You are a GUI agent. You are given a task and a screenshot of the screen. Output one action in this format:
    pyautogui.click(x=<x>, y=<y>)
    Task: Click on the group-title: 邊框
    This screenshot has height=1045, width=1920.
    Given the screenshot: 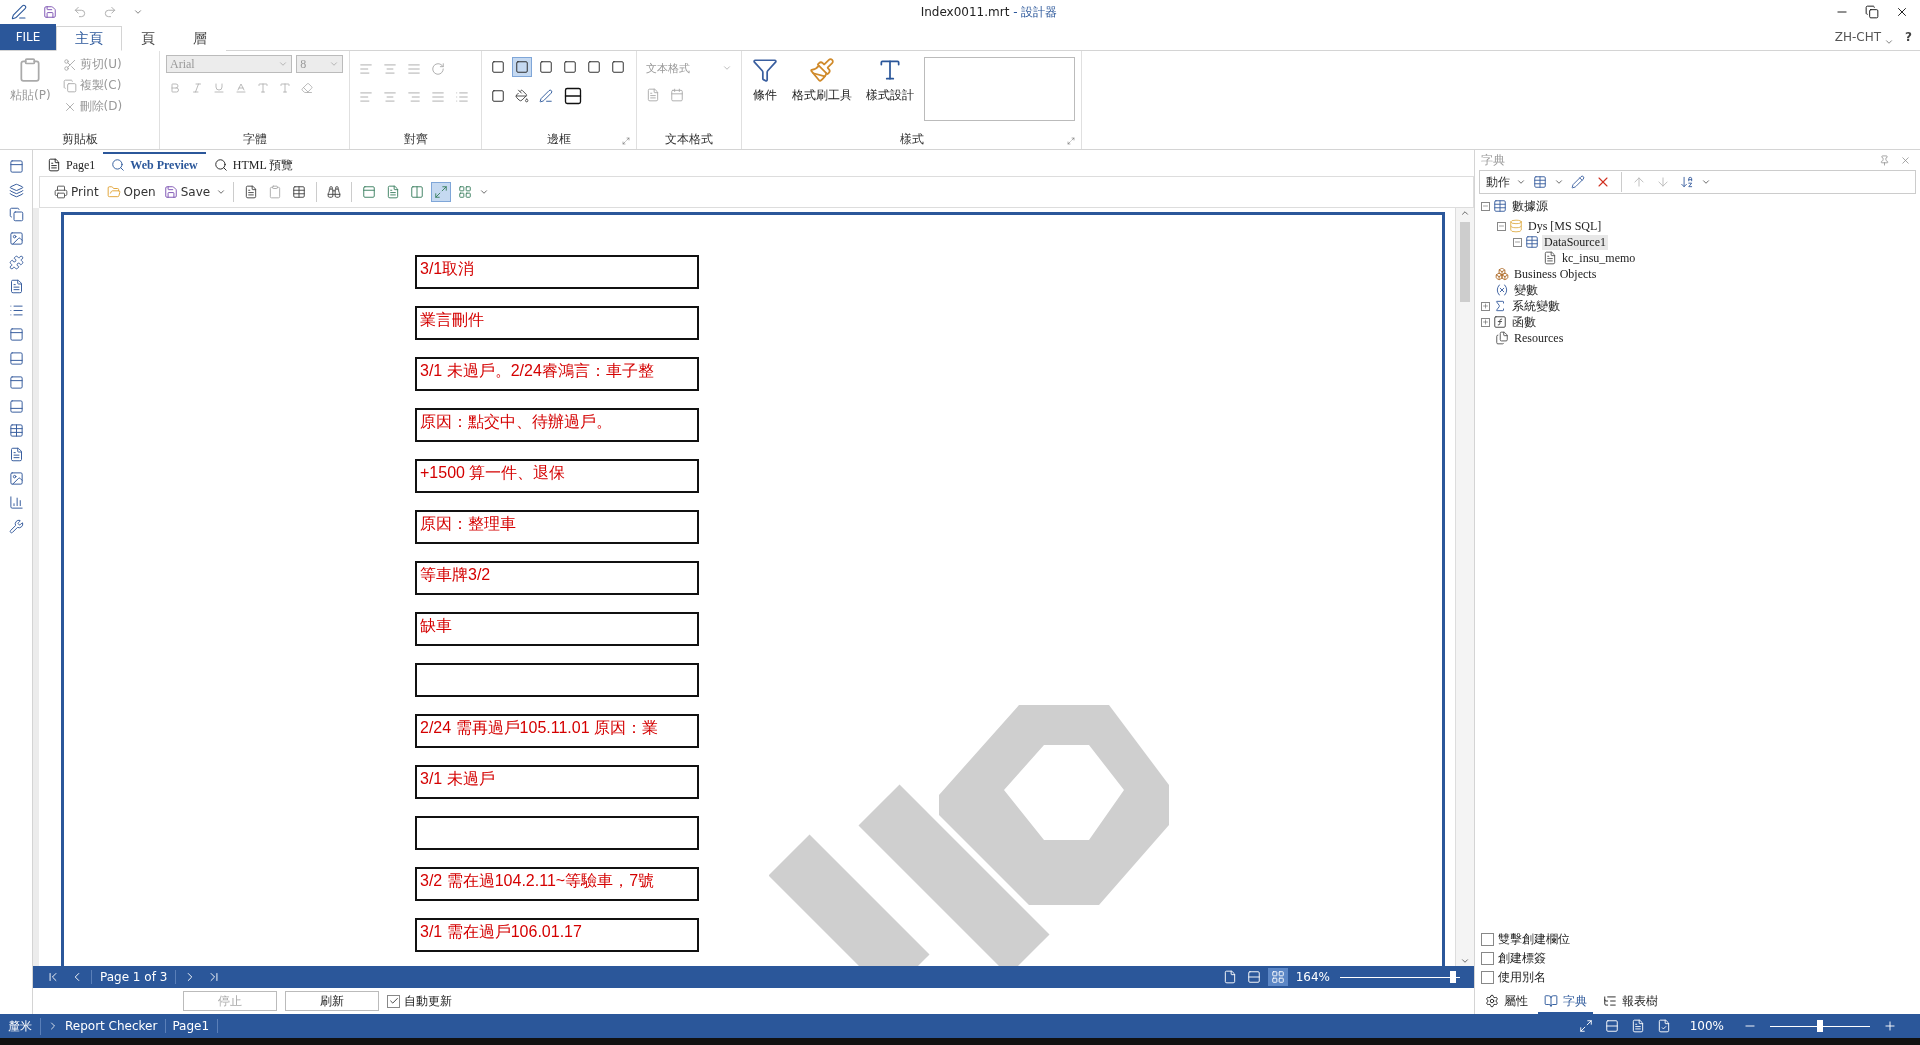 What is the action you would take?
    pyautogui.click(x=559, y=139)
    